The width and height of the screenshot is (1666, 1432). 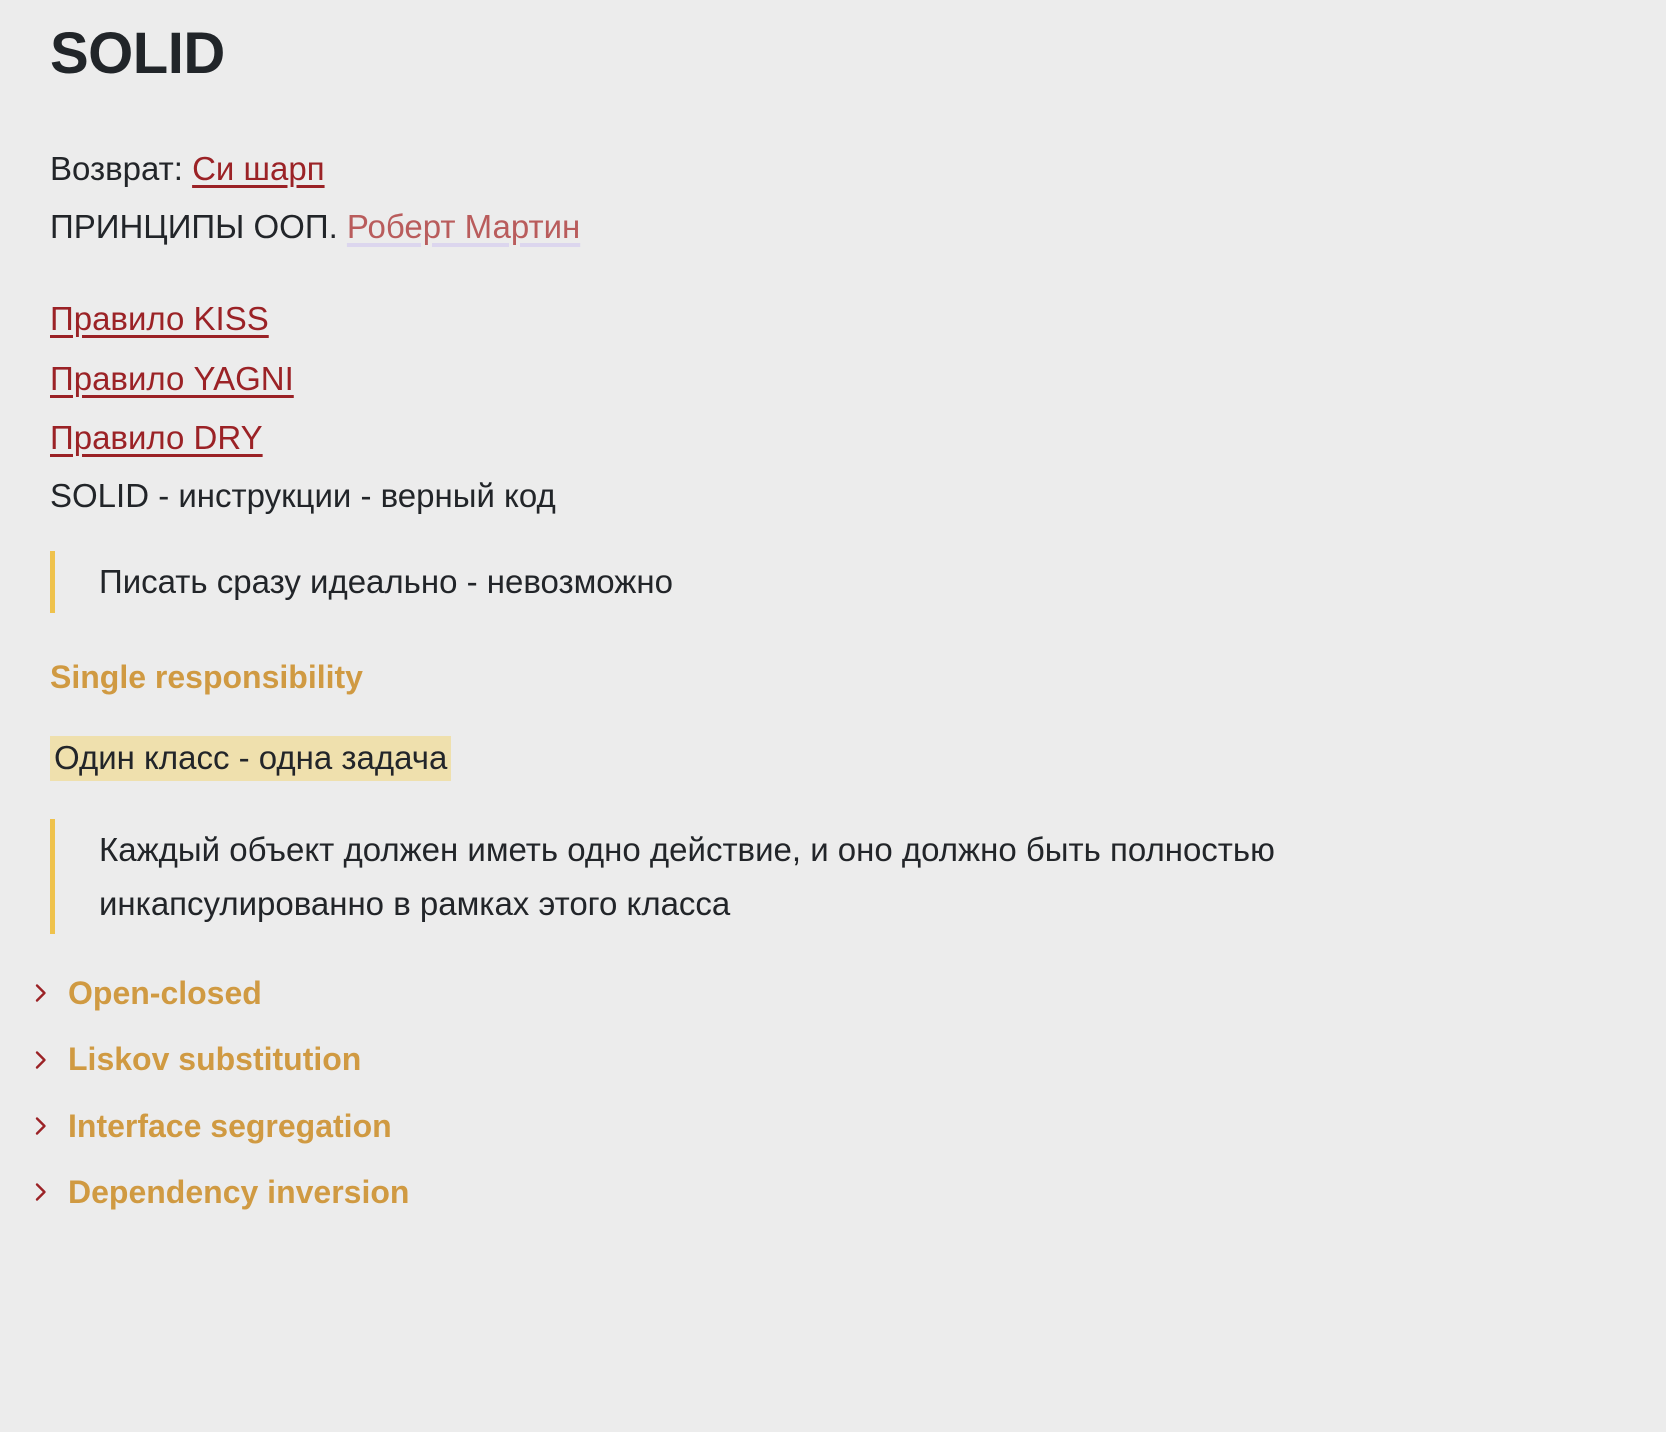 I want to click on toggle-open-closed: Open-closed, so click(x=818, y=993).